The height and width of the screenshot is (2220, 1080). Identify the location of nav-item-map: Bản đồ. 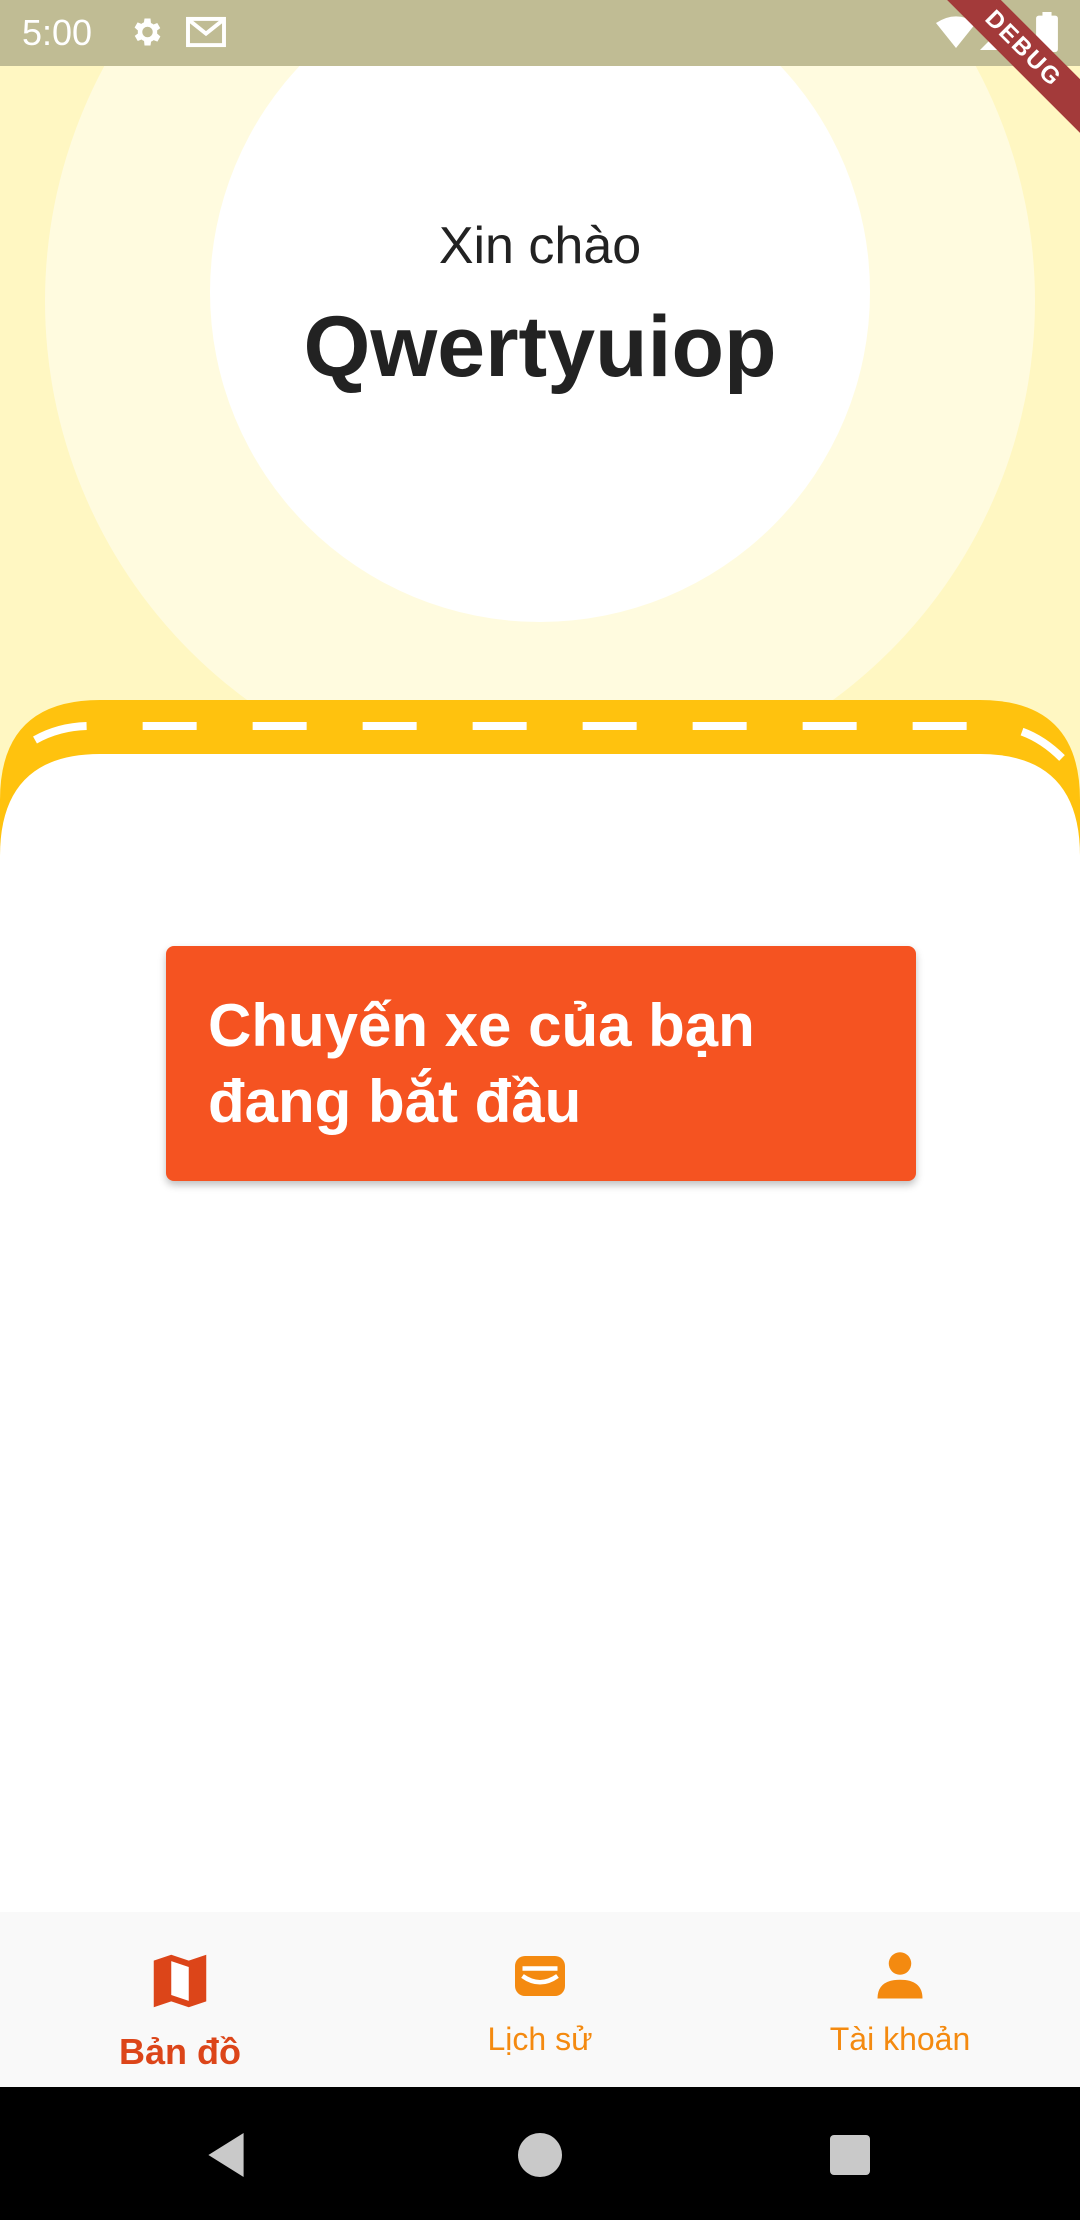
(180, 1999).